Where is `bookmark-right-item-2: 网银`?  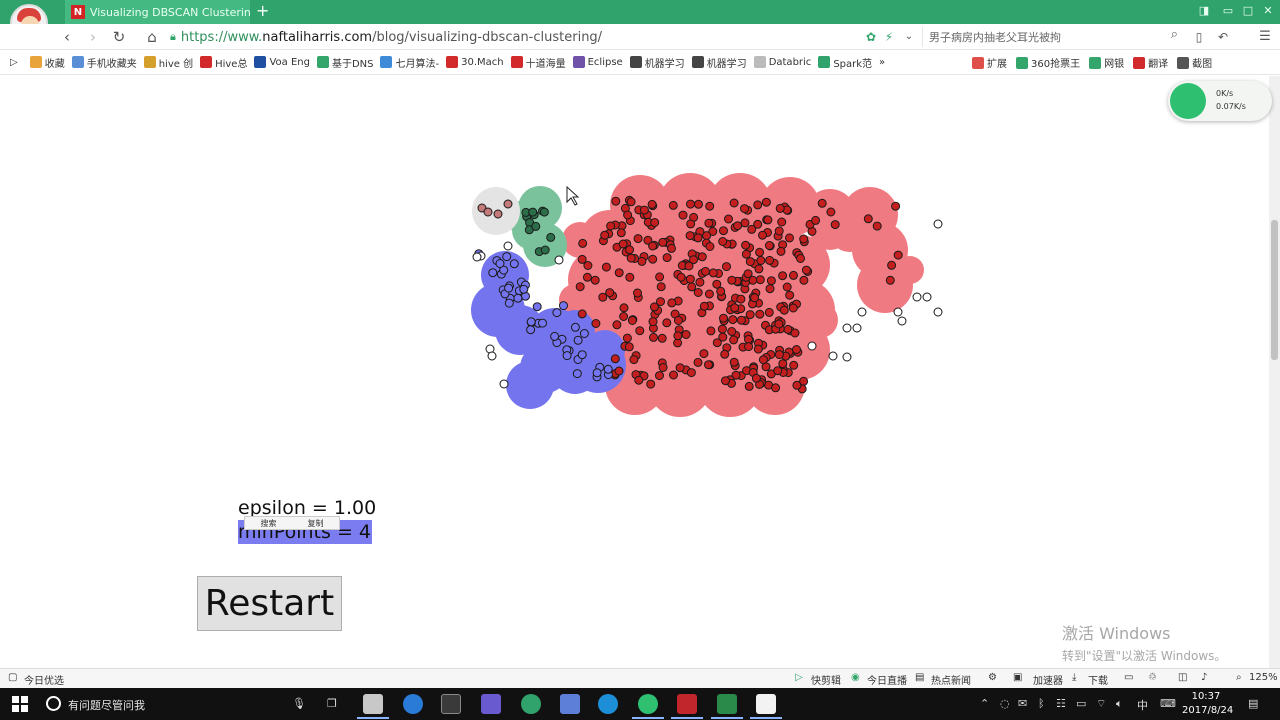
bookmark-right-item-2: 网银 is located at coordinates (1106, 62).